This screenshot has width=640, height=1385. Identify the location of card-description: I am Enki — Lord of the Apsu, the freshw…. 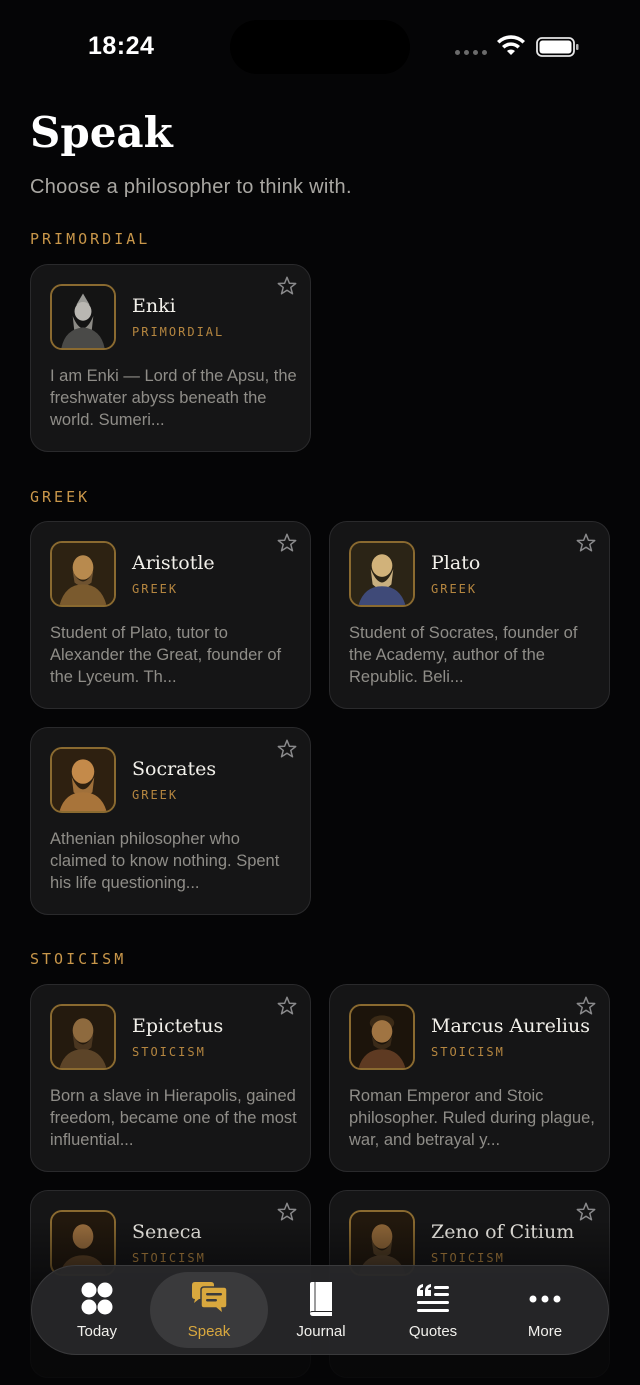
(173, 398).